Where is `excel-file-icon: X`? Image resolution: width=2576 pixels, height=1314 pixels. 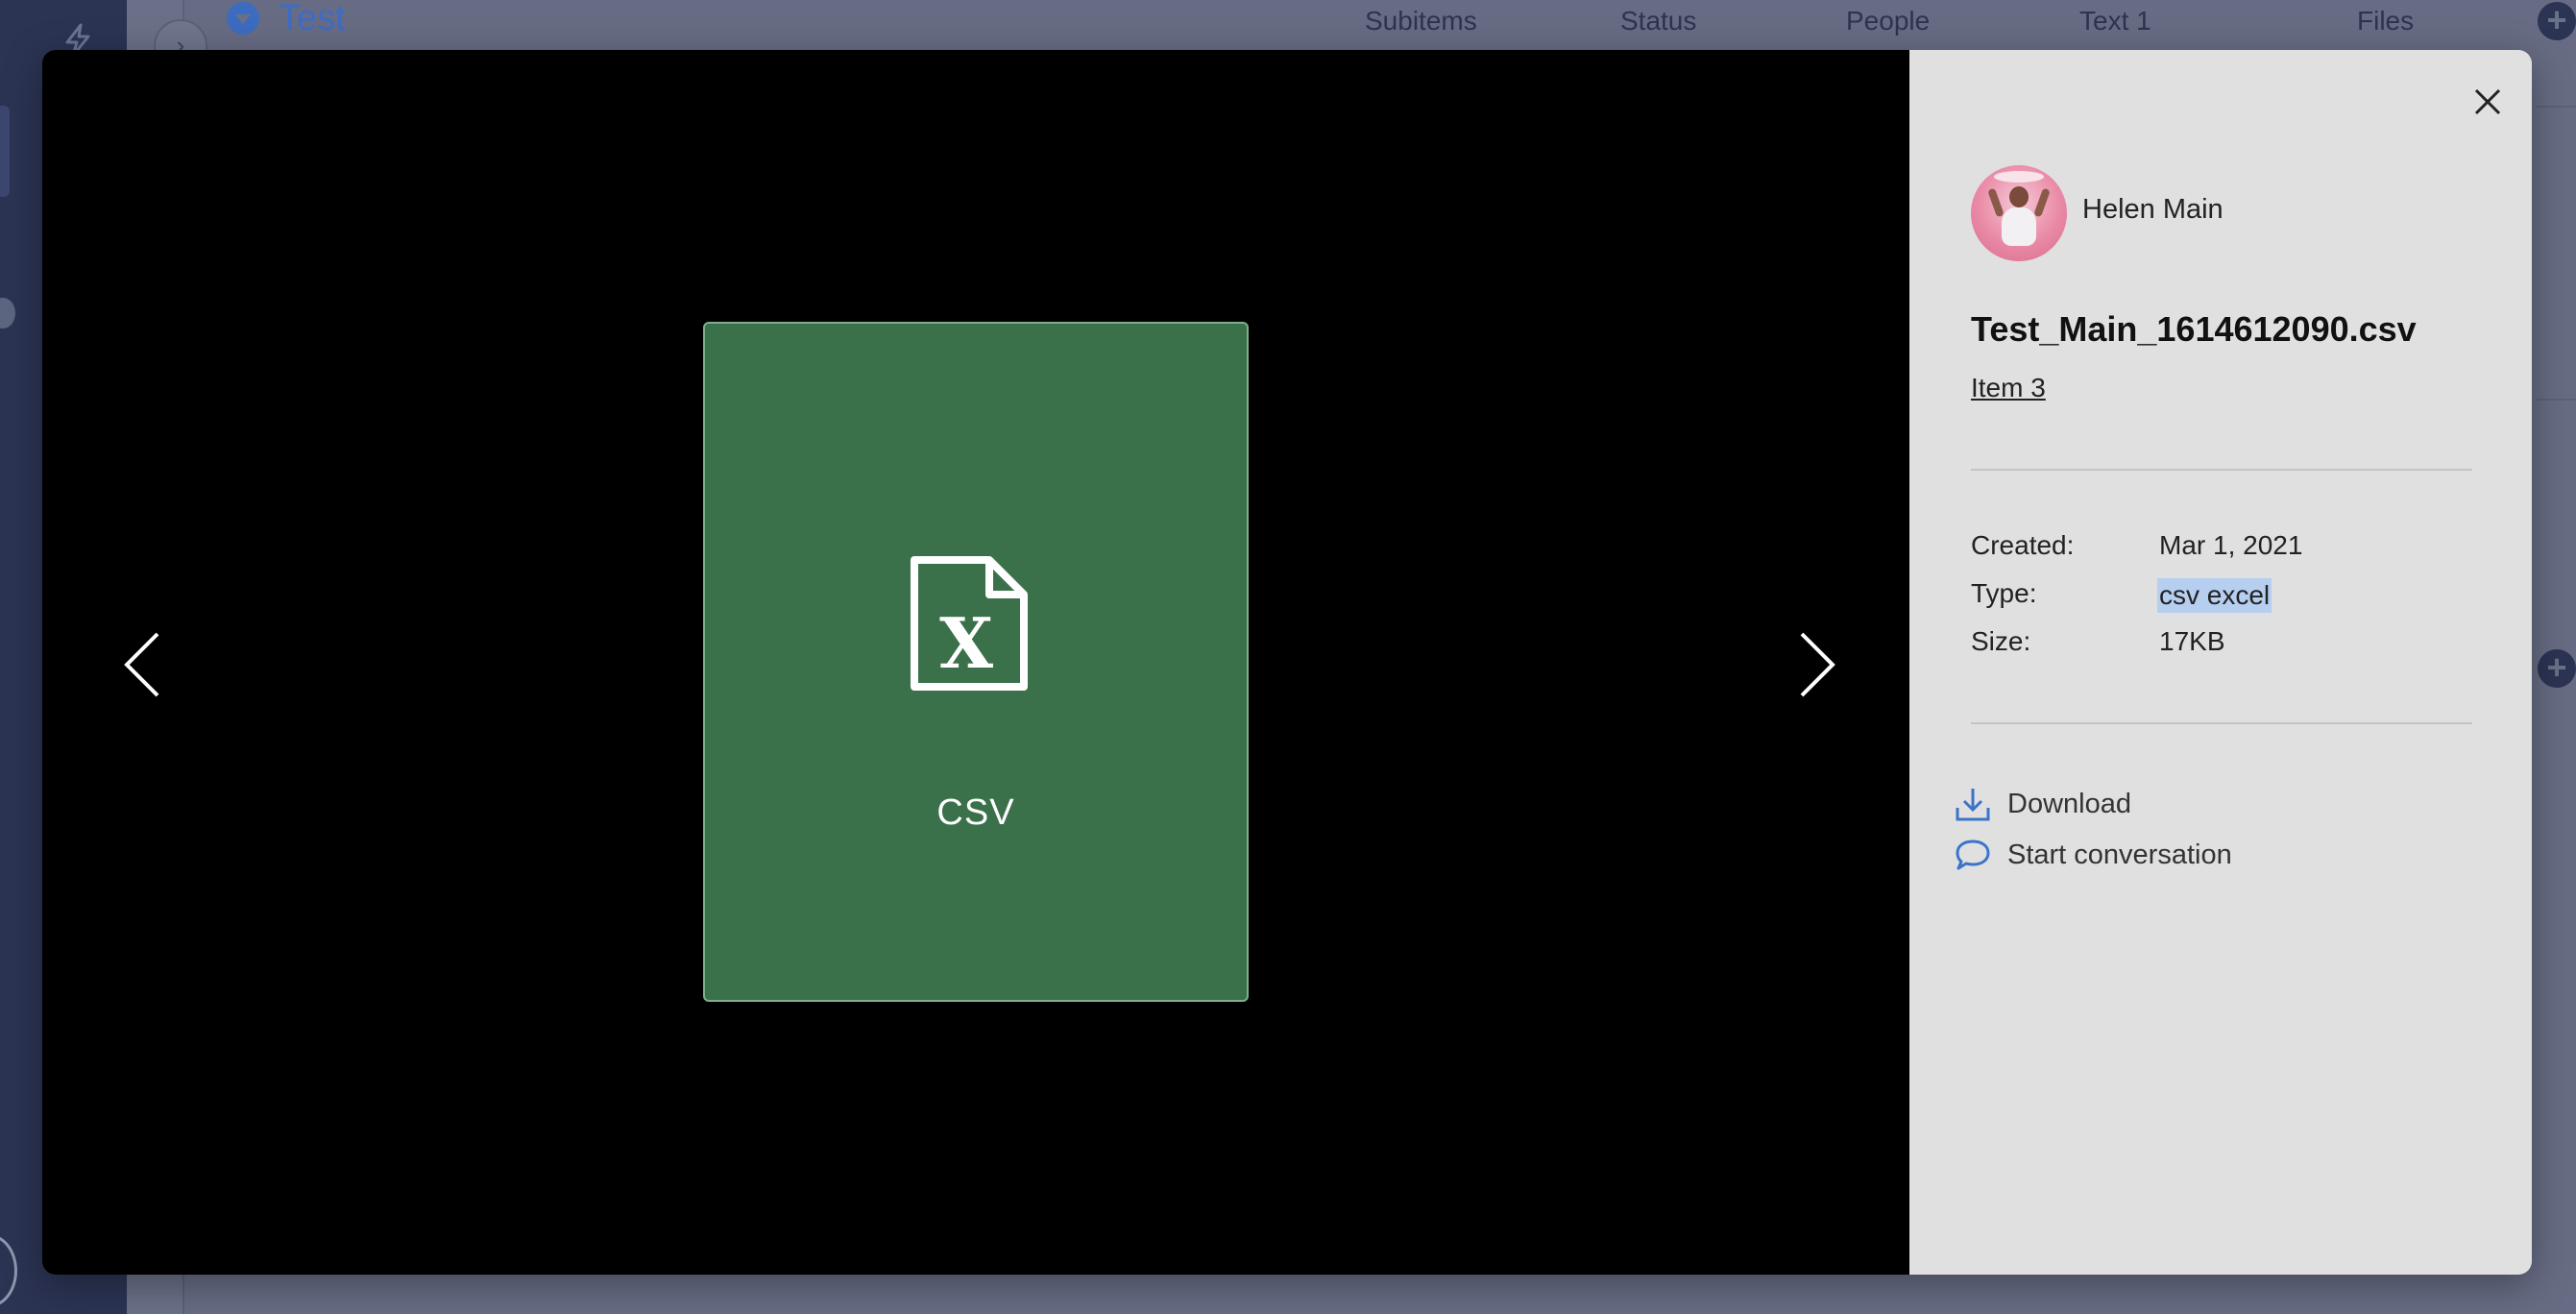 excel-file-icon: X is located at coordinates (970, 623).